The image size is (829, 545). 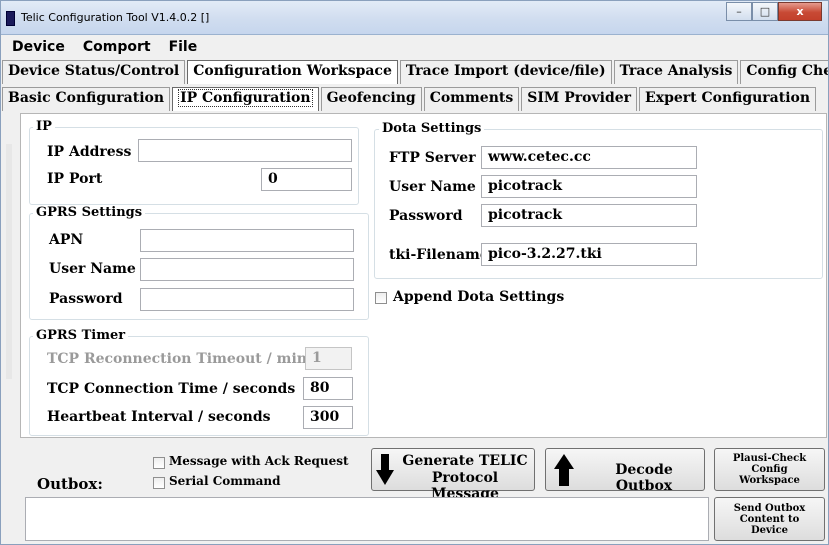 What do you see at coordinates (328, 417) in the screenshot?
I see `heartbeat-interval-field: 300` at bounding box center [328, 417].